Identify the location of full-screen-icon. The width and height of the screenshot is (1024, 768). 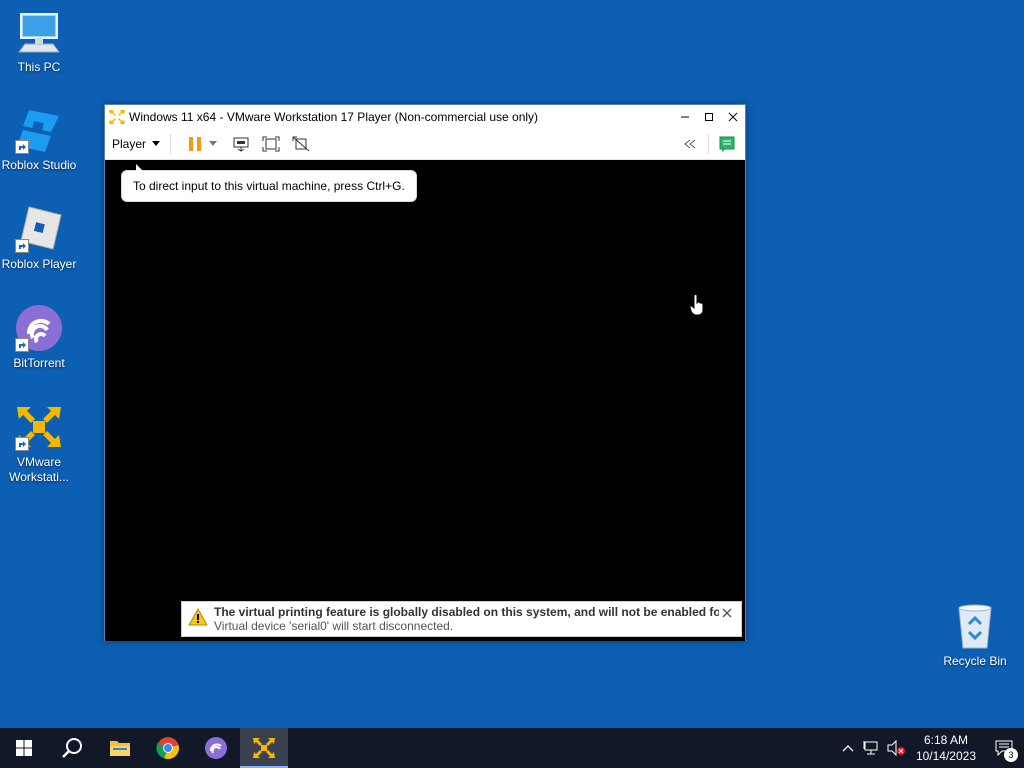
(271, 144).